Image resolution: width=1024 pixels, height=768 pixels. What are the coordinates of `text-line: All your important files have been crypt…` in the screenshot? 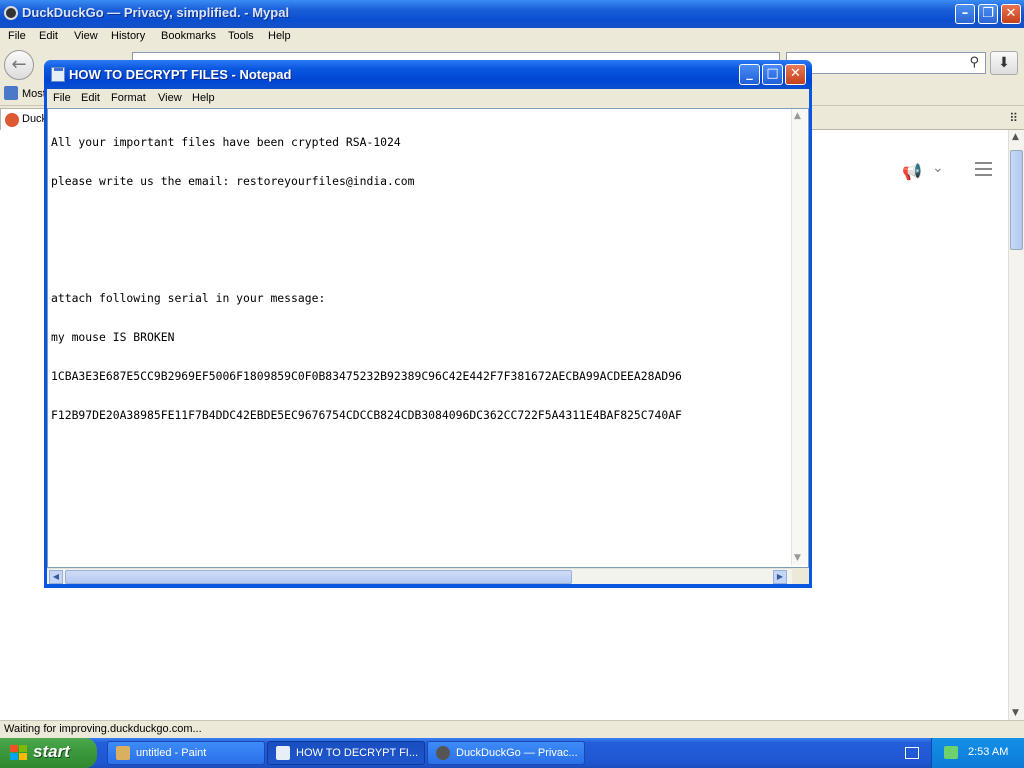 It's located at (226, 142).